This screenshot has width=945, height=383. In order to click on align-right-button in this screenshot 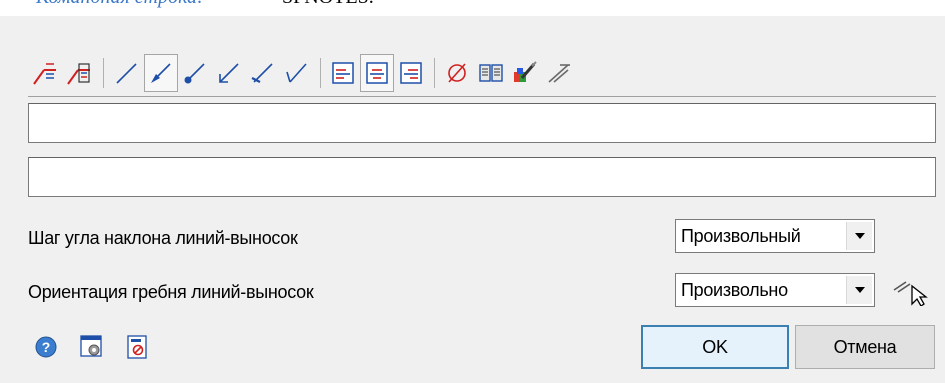, I will do `click(411, 73)`.